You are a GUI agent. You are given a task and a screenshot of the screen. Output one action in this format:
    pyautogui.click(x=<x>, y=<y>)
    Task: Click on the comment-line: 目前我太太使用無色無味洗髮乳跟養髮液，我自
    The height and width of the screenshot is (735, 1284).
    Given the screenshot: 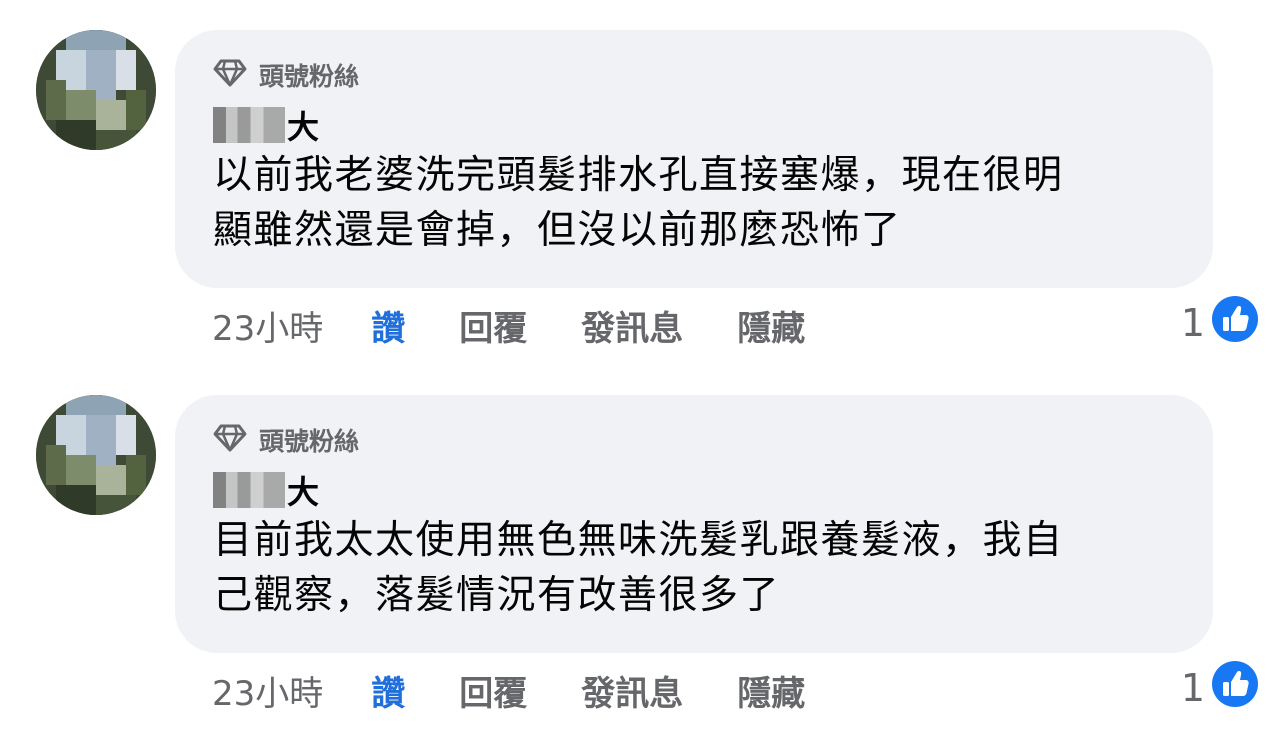 What is the action you would take?
    pyautogui.click(x=638, y=540)
    